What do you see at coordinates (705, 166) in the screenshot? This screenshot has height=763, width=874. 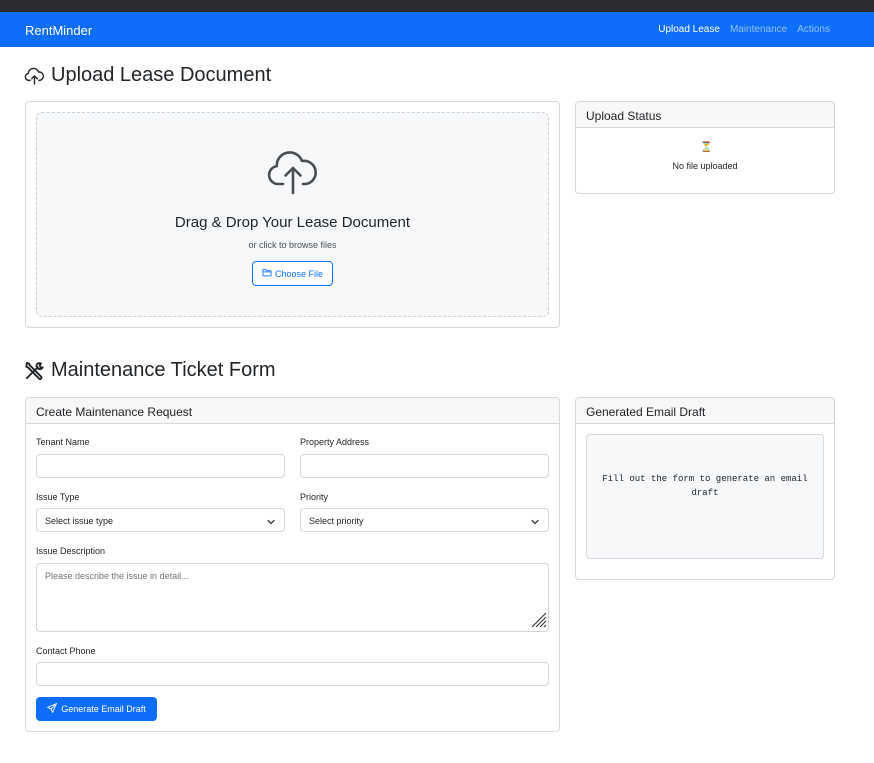 I see `upload-status-text: No file uploaded` at bounding box center [705, 166].